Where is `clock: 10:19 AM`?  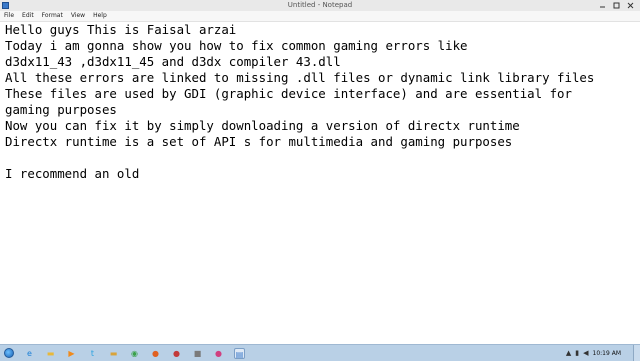
clock: 10:19 AM is located at coordinates (607, 353).